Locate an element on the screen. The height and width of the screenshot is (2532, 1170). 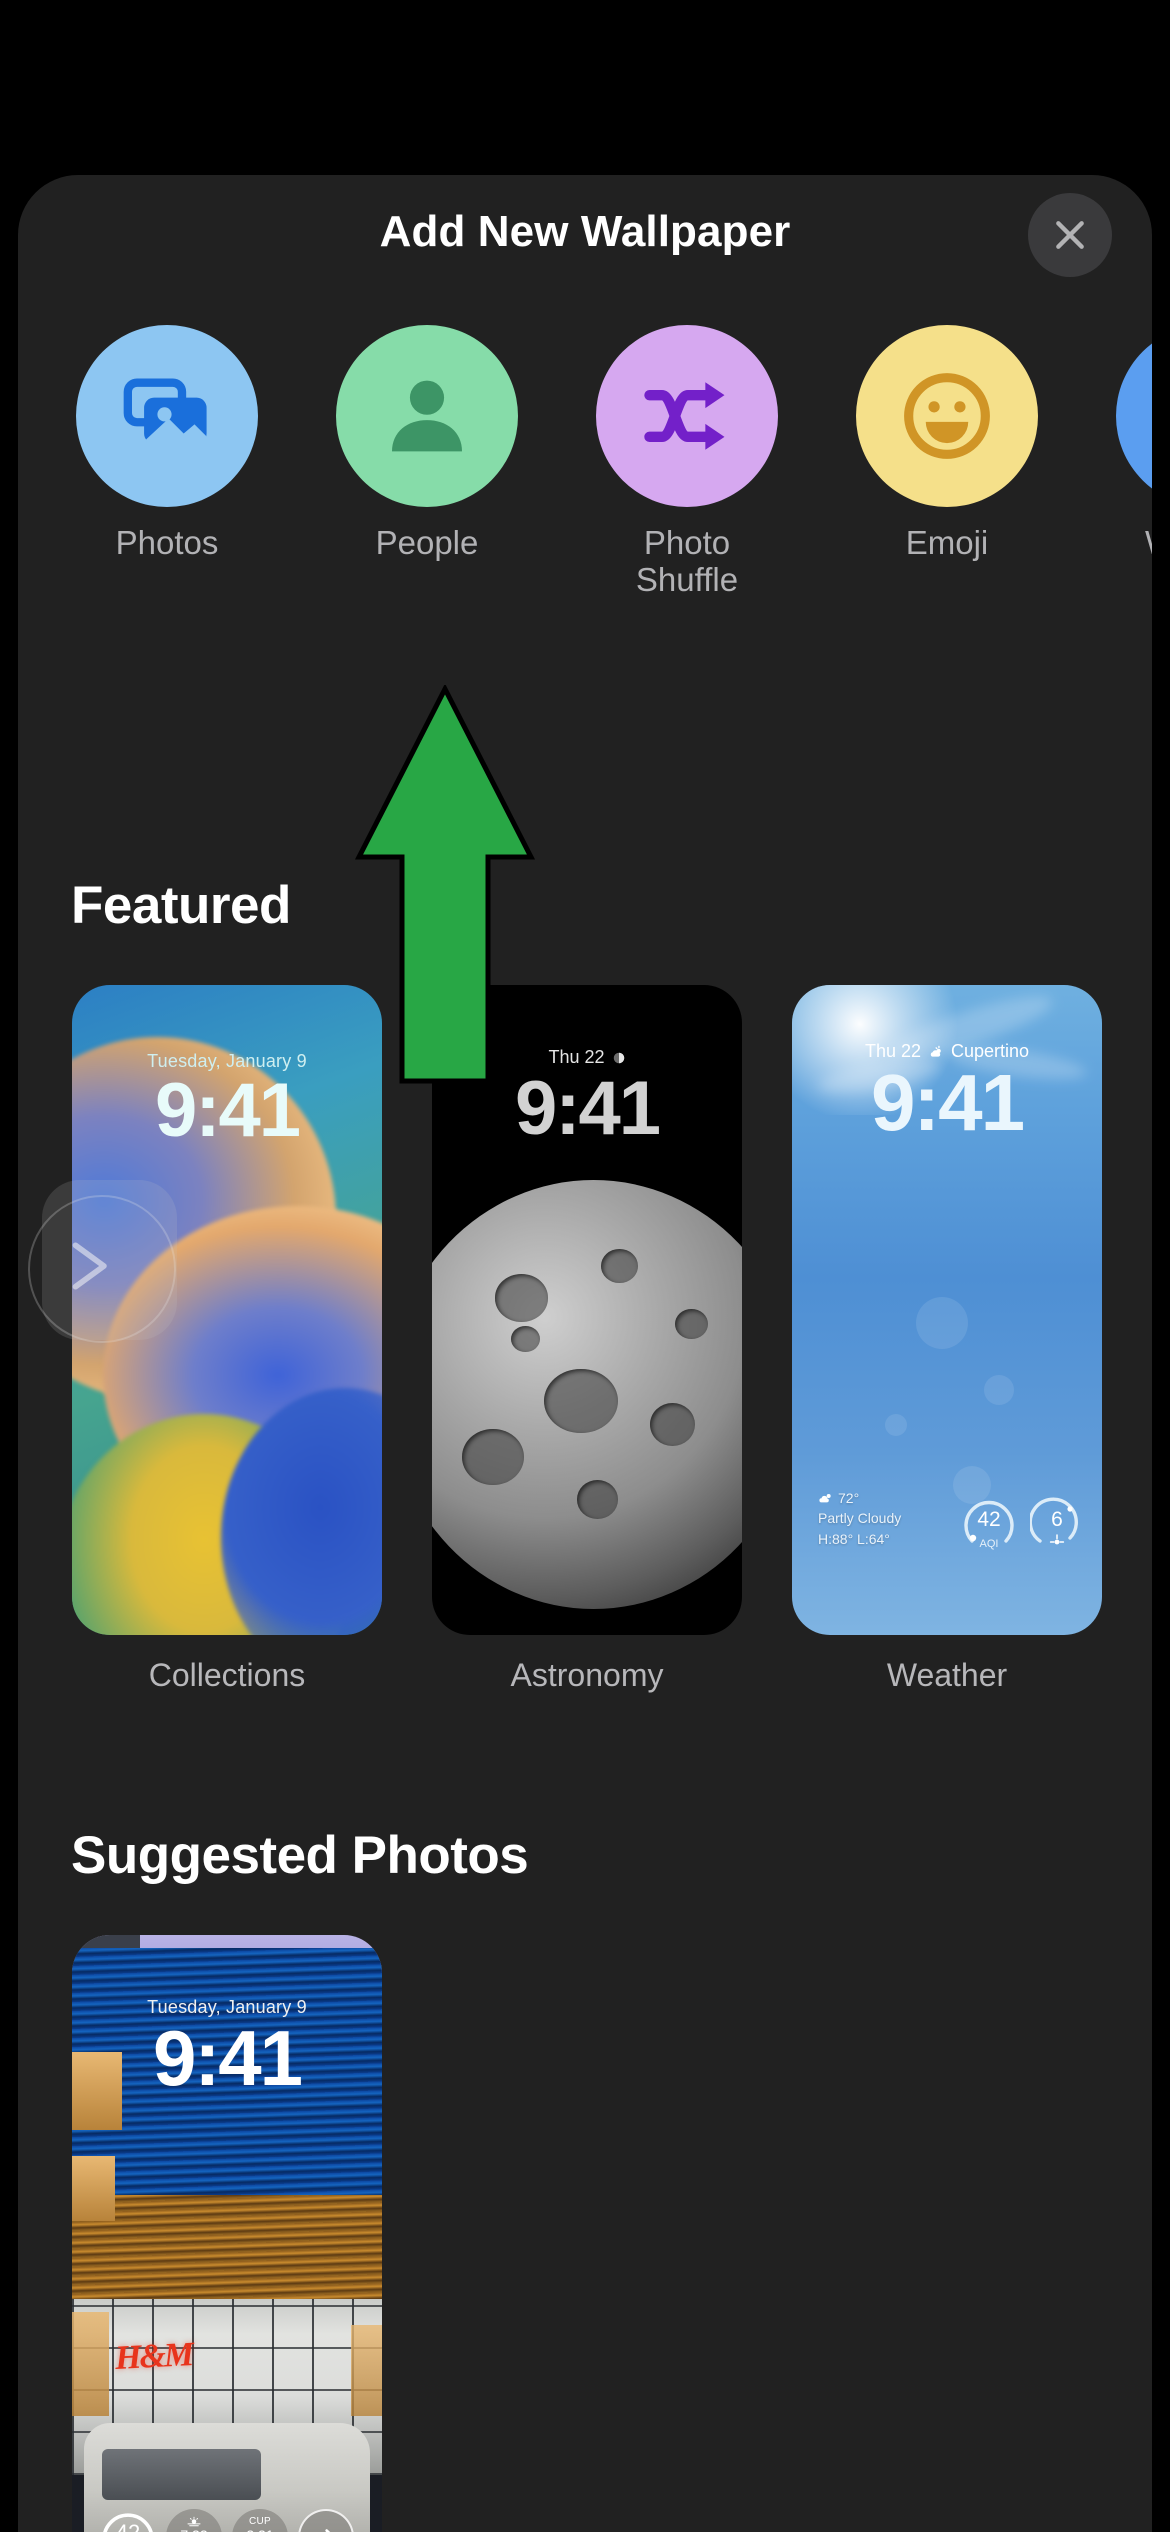
widget-world-clock: CUP 2:21 PM is located at coordinates (260, 2520).